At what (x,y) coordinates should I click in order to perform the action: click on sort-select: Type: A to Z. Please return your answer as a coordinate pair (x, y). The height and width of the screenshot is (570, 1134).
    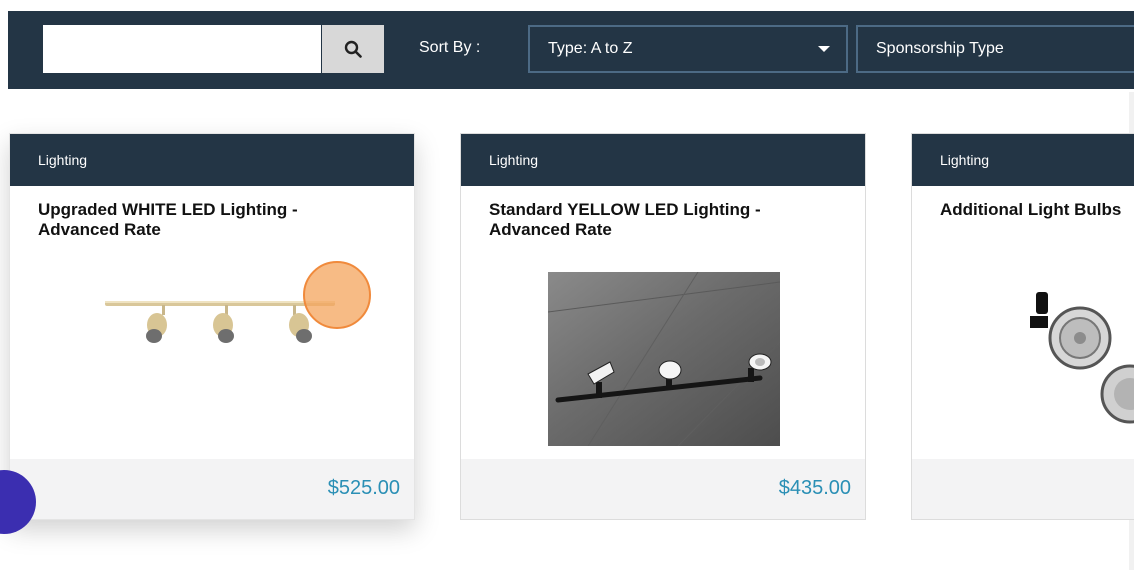
    Looking at the image, I should click on (688, 49).